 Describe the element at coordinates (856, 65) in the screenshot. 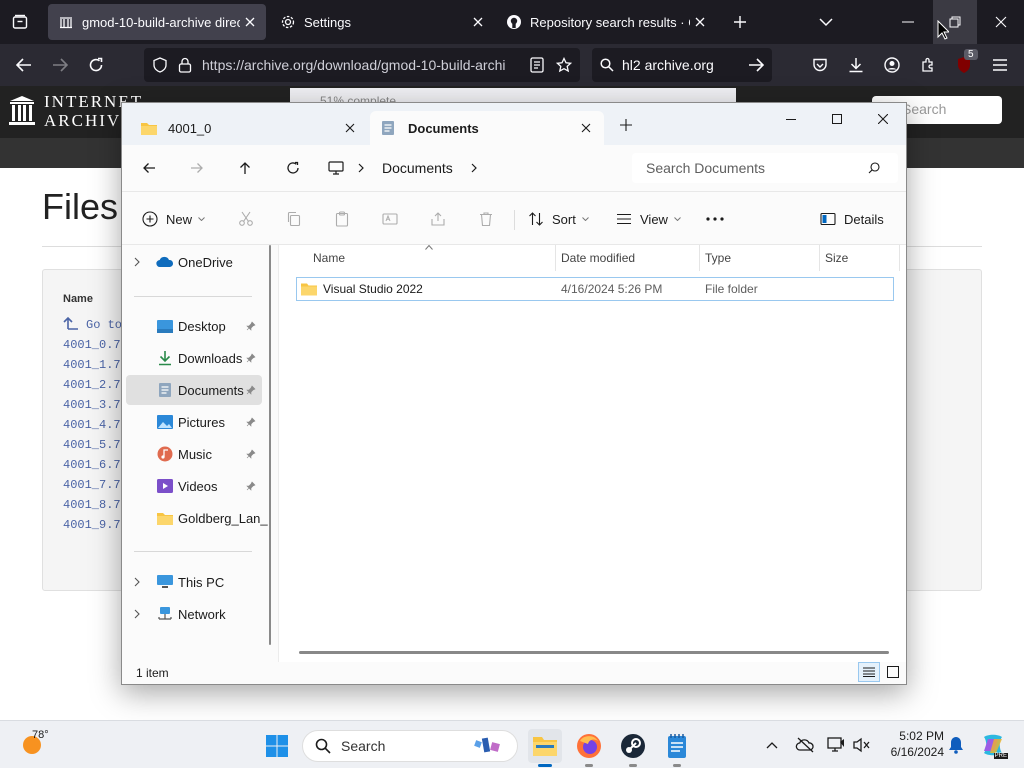

I see `downloads-icon` at that location.